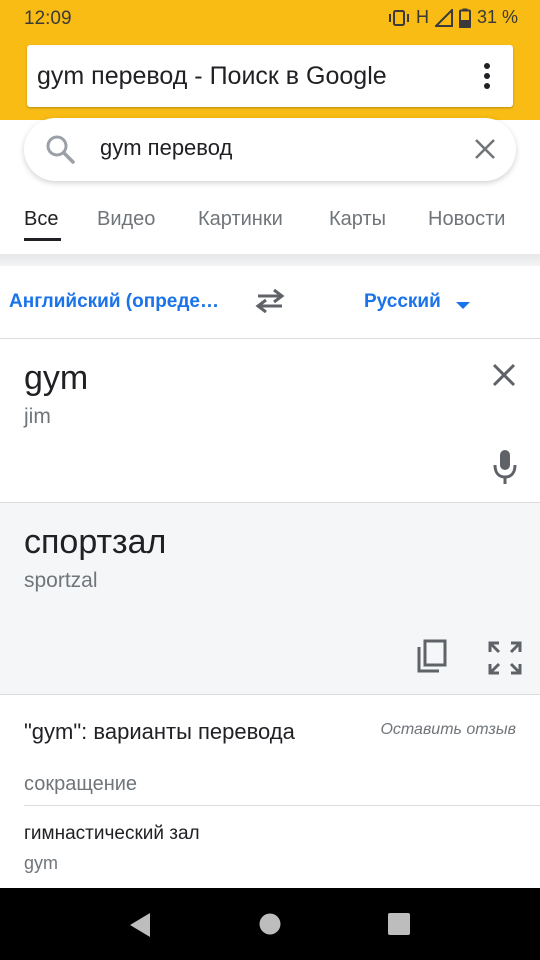 The image size is (540, 960). Describe the element at coordinates (56, 378) in the screenshot. I see `source-text: gym` at that location.